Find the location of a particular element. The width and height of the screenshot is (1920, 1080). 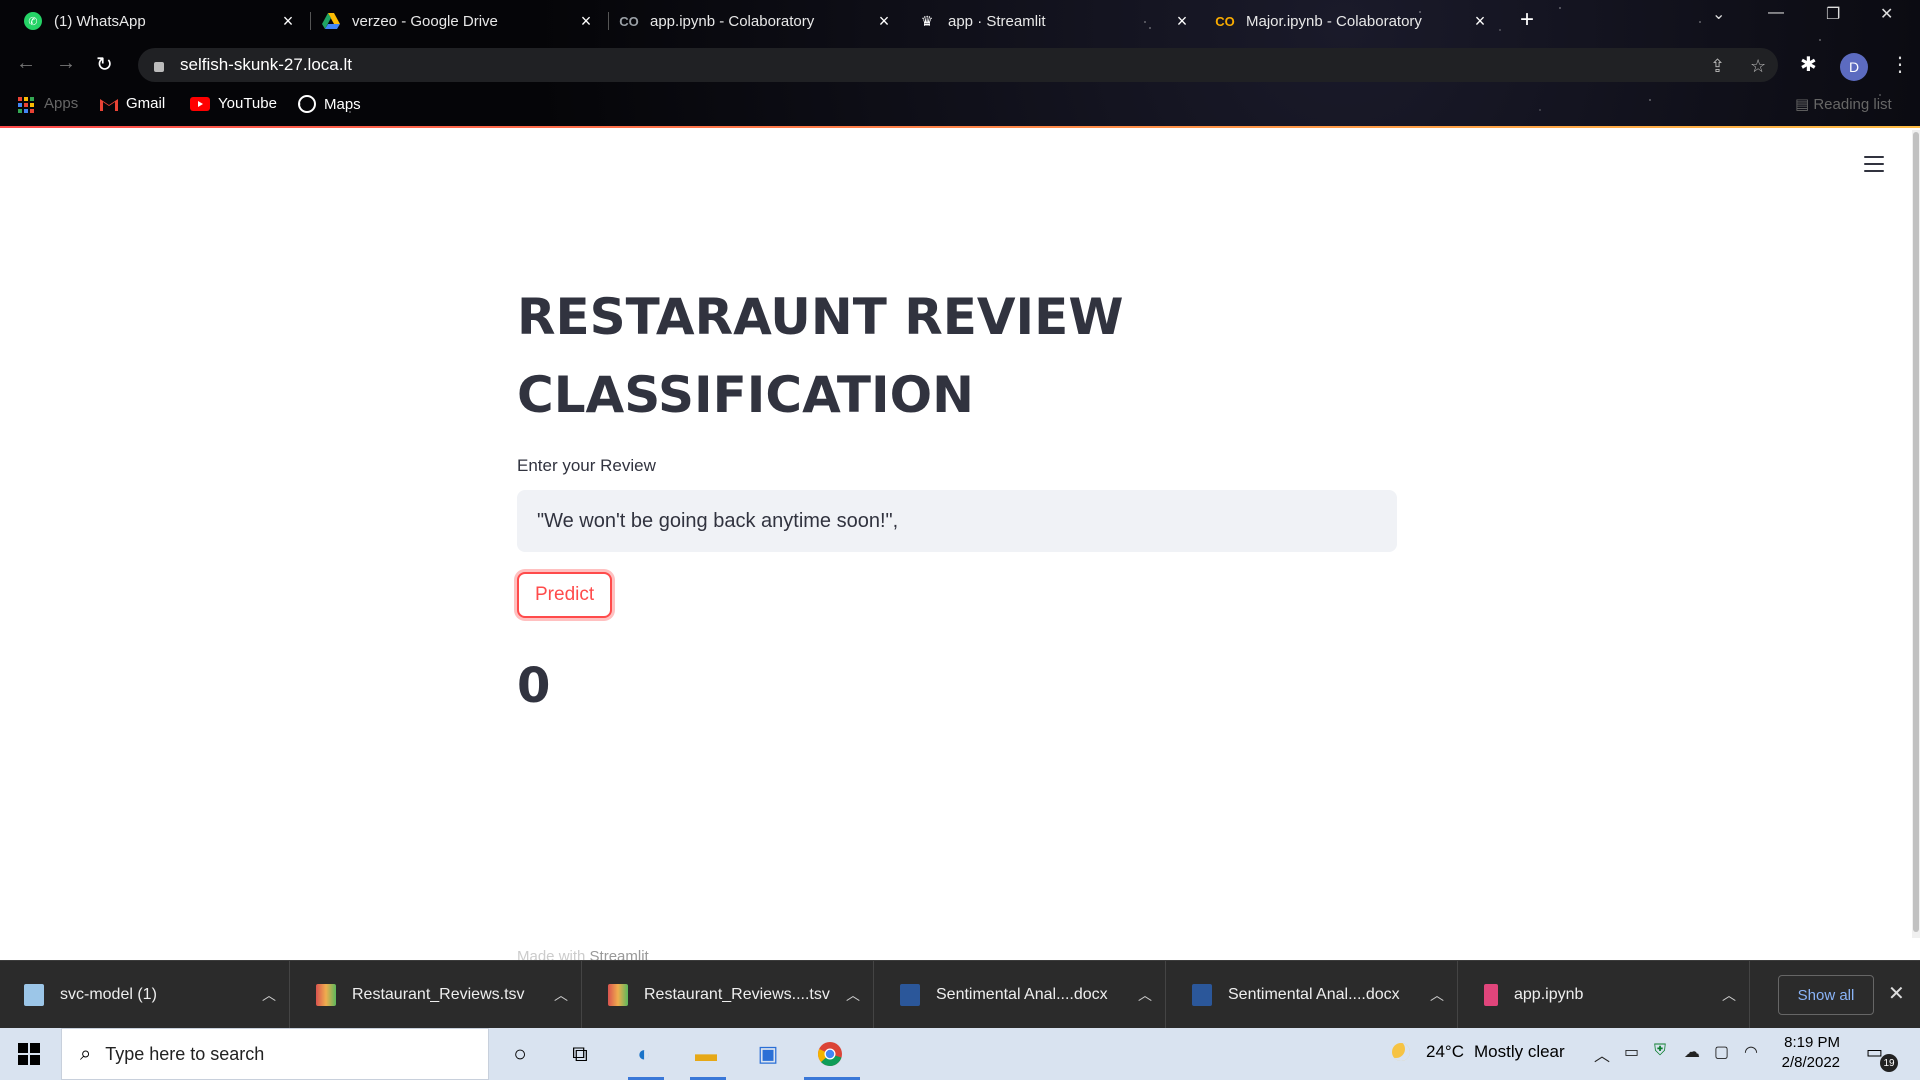

defender-shield-icon: ⛨ is located at coordinates (1660, 1051).